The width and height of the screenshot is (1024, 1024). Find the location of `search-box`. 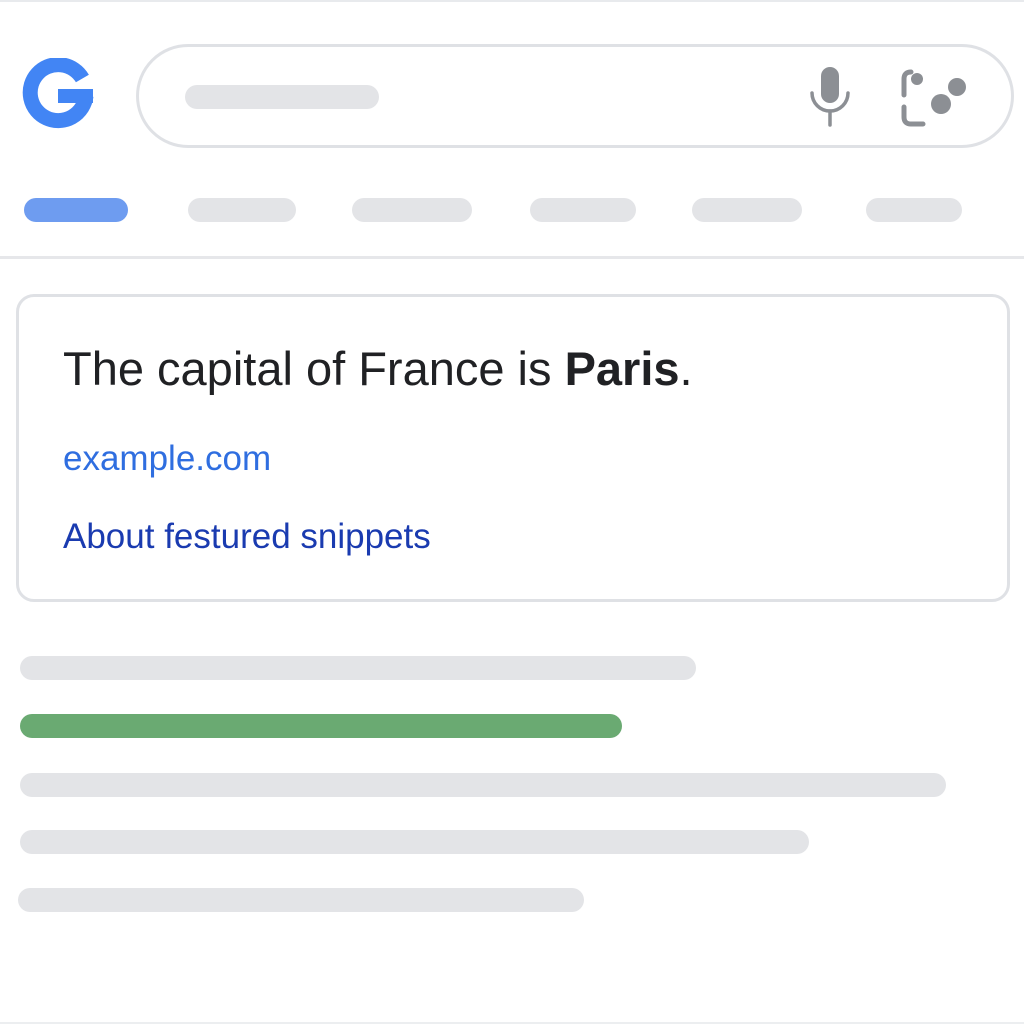

search-box is located at coordinates (575, 96).